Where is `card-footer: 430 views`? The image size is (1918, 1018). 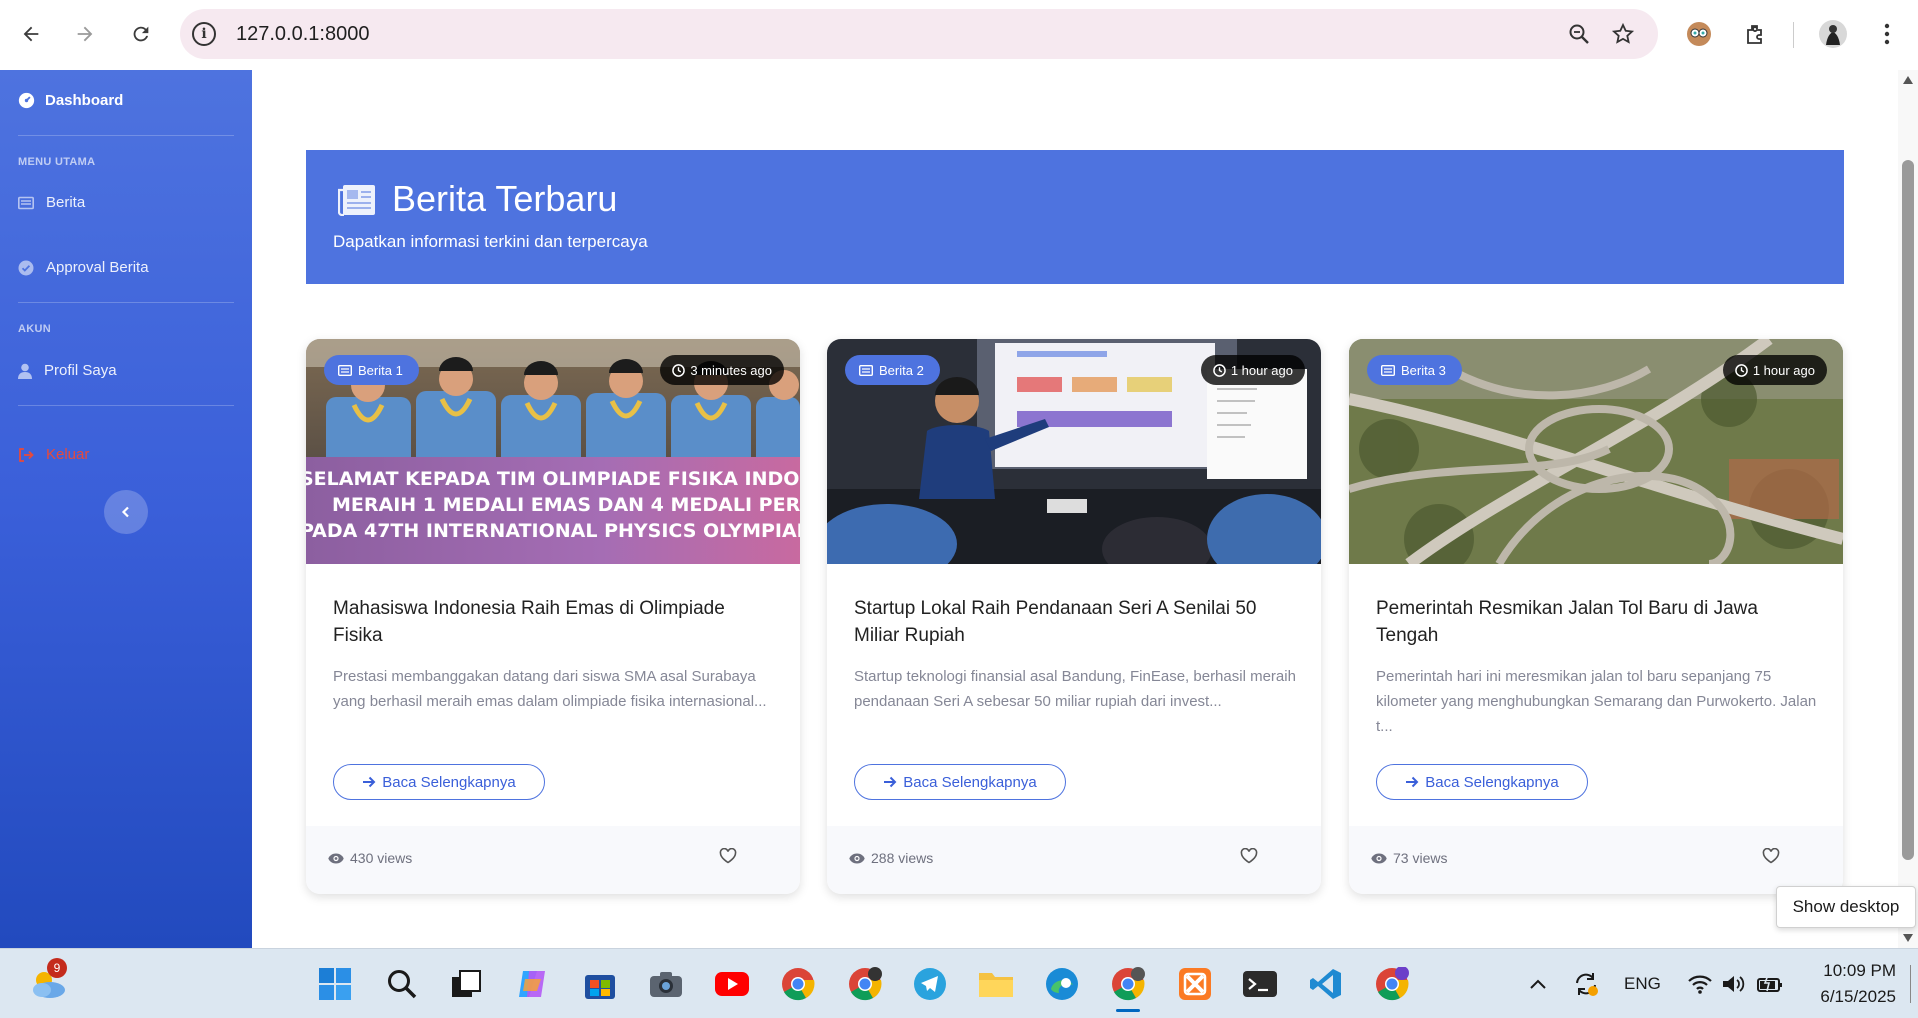 card-footer: 430 views is located at coordinates (553, 860).